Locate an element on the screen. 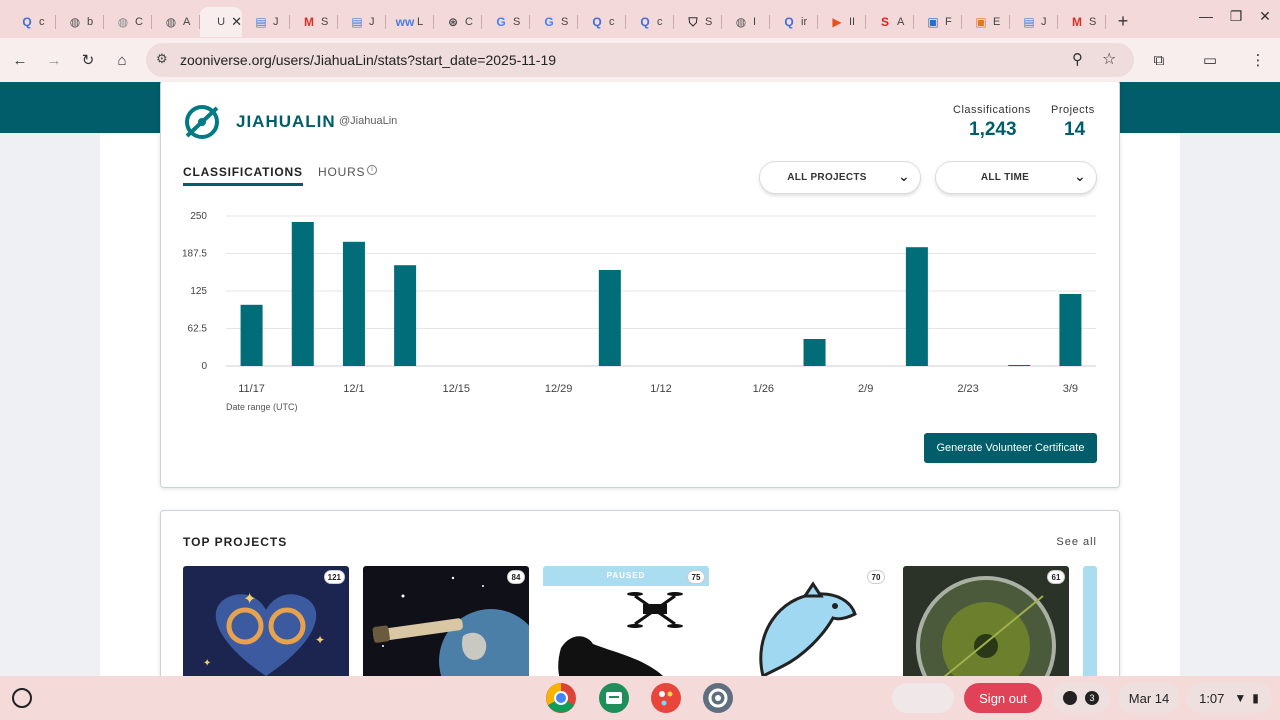  browser-tab: SA is located at coordinates (890, 22).